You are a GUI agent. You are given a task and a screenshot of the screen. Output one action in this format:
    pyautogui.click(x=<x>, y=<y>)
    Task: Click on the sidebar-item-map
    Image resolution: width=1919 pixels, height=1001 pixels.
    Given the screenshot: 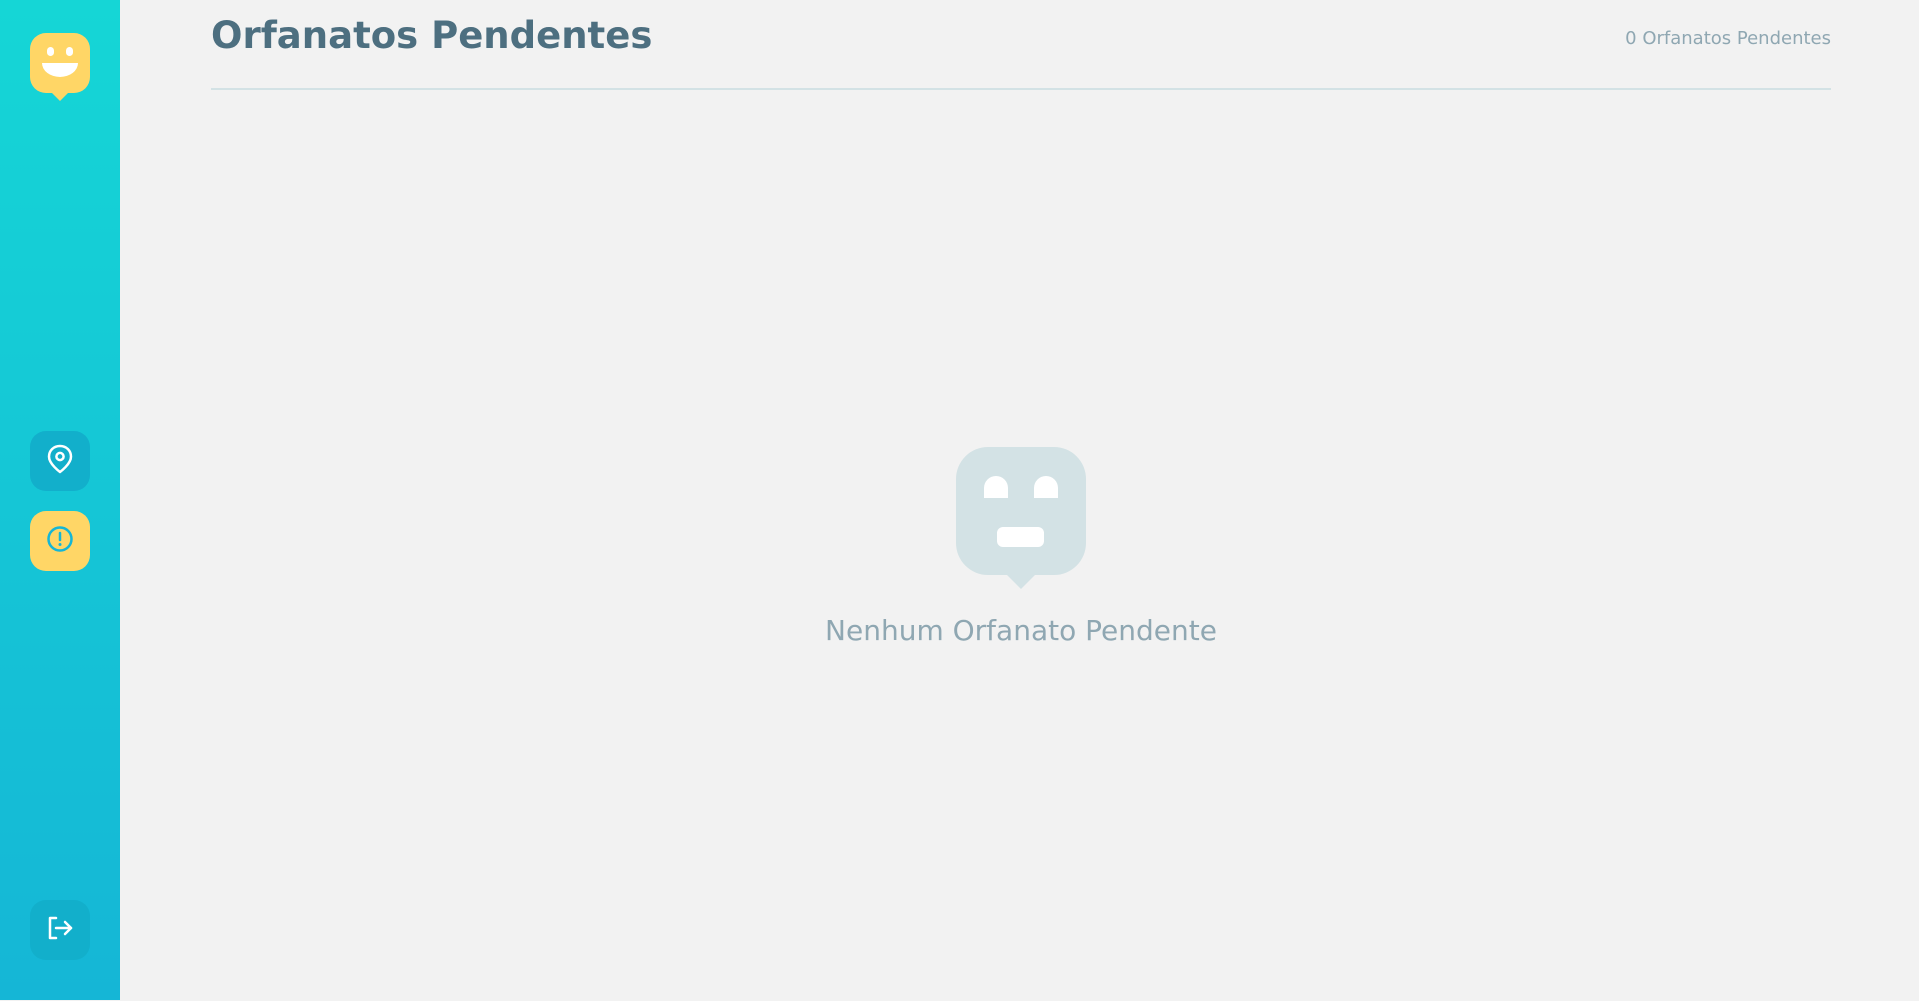 What is the action you would take?
    pyautogui.click(x=60, y=461)
    